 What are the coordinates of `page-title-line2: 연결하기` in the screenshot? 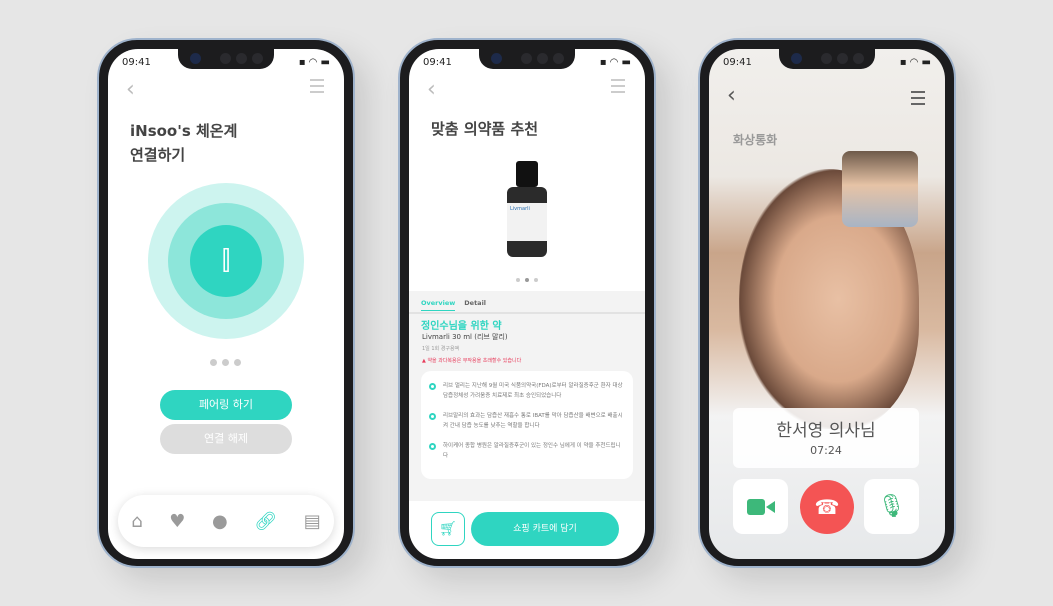 It's located at (158, 155).